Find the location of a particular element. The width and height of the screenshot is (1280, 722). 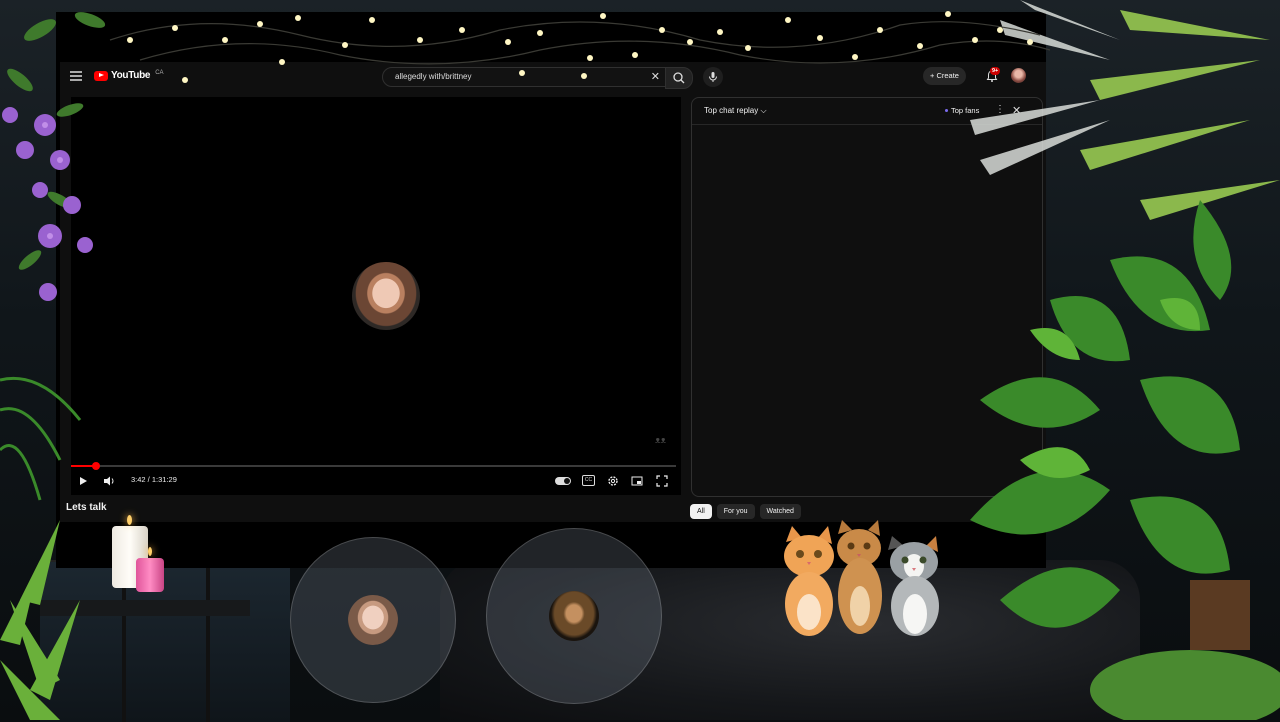

autoplay-toggle is located at coordinates (563, 481).